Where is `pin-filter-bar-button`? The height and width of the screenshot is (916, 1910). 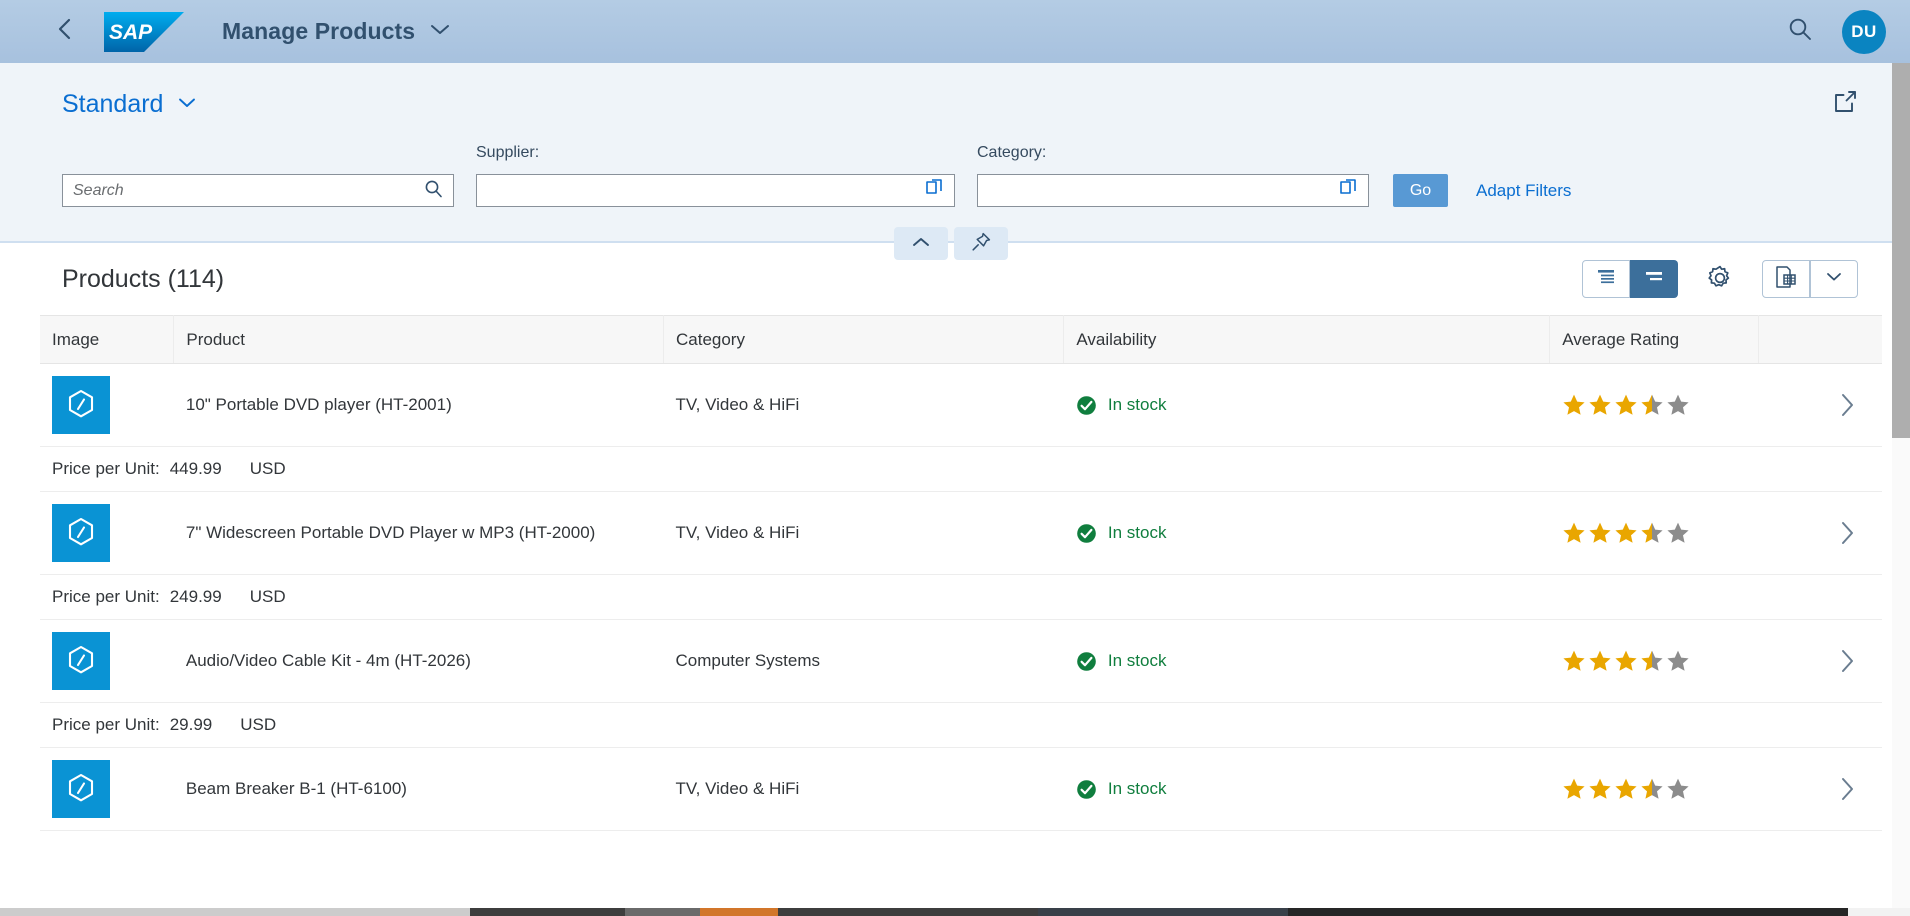 pin-filter-bar-button is located at coordinates (981, 243).